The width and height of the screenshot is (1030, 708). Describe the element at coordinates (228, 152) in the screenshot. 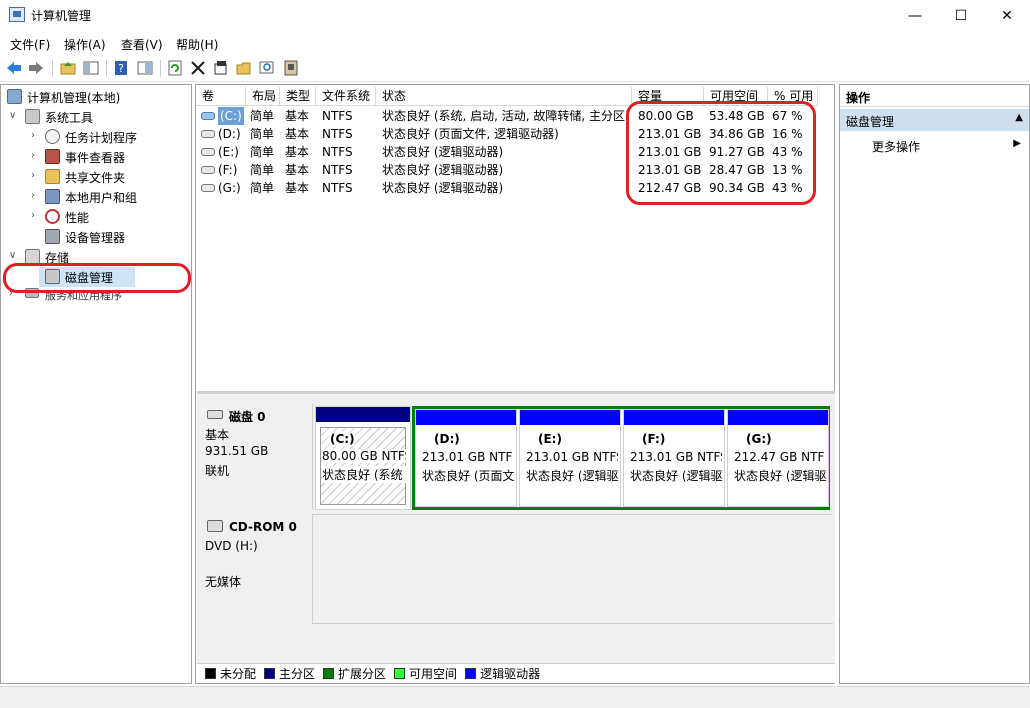

I see `volume-name: (E:)` at that location.